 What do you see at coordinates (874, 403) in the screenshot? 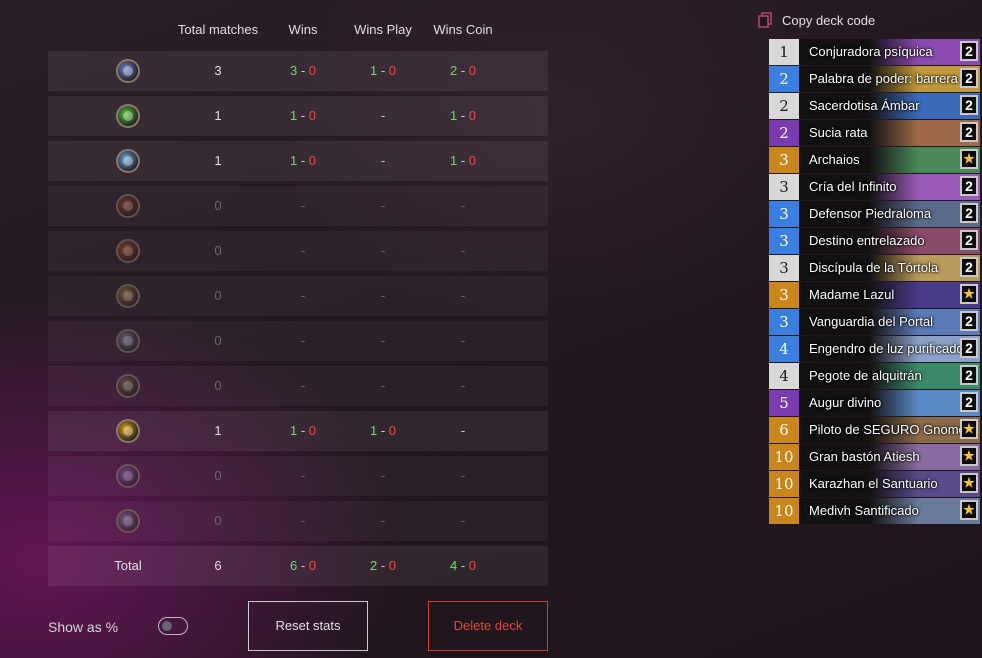
I see `deck-card: 5 Augur divino 2` at bounding box center [874, 403].